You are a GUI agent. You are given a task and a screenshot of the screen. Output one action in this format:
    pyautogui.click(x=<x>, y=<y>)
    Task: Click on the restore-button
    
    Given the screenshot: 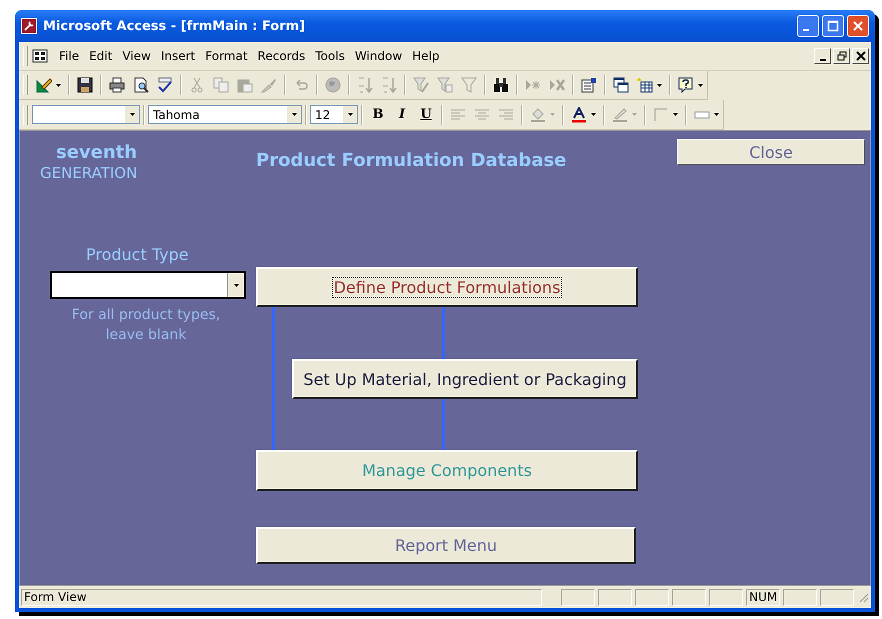 What is the action you would take?
    pyautogui.click(x=841, y=56)
    